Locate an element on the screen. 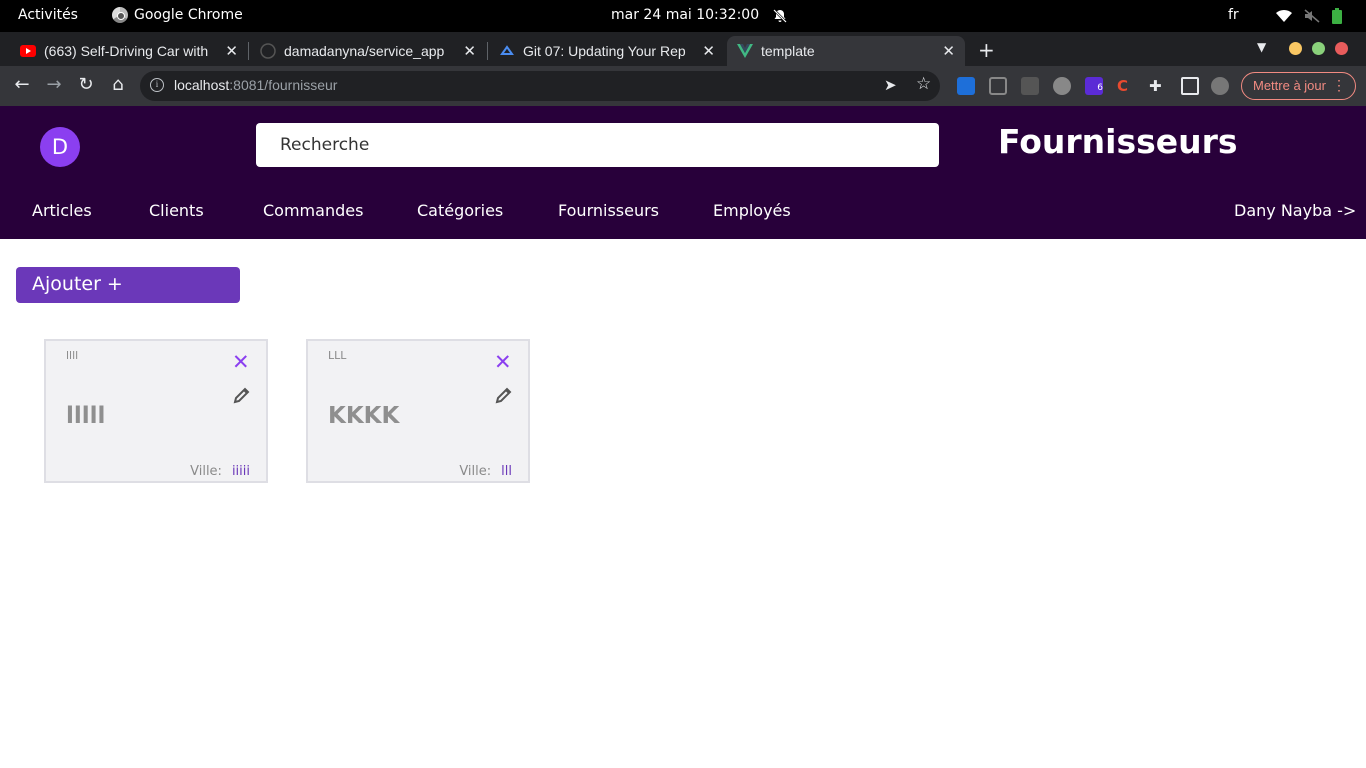 The height and width of the screenshot is (768, 1366). close-window-button is located at coordinates (1341, 48).